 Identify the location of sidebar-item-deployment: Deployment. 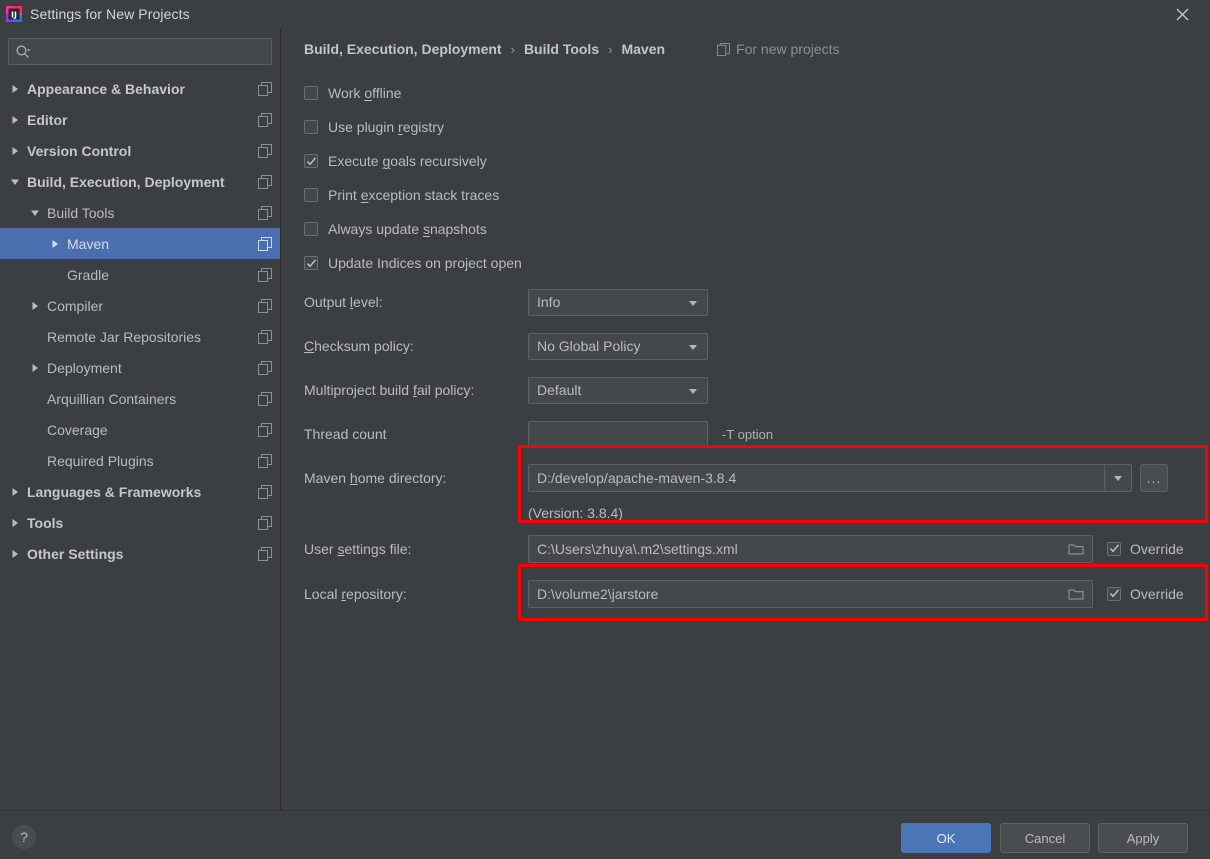
(140, 367).